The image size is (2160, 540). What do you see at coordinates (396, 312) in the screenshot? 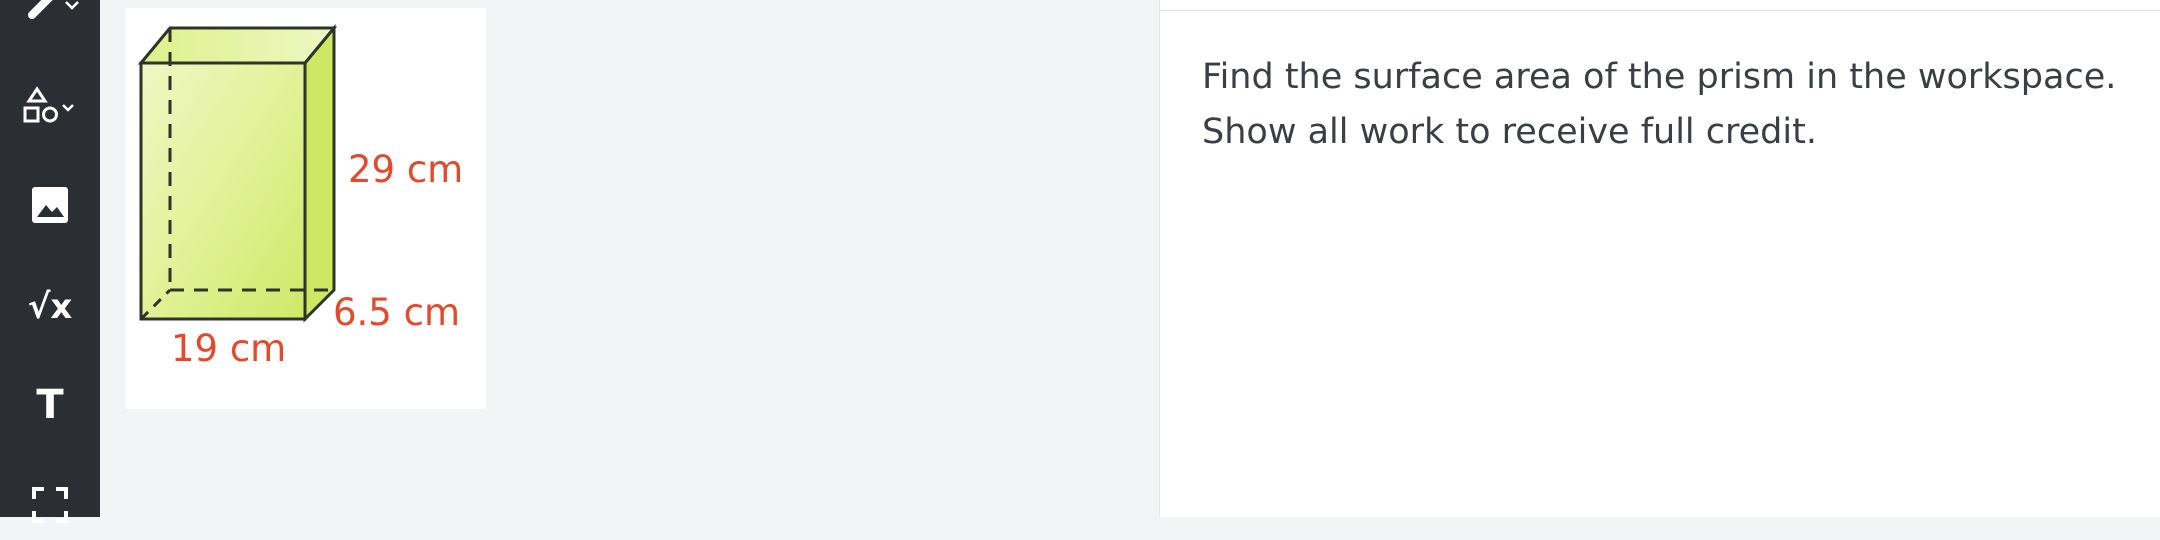
I see `depth-label: 6.5 cm` at bounding box center [396, 312].